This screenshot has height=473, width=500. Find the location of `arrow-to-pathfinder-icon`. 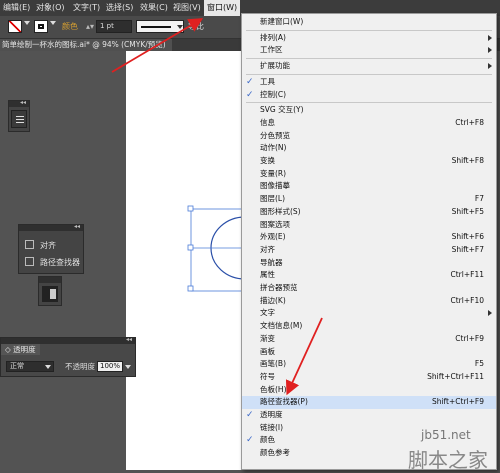

arrow-to-pathfinder-icon is located at coordinates (304, 356).